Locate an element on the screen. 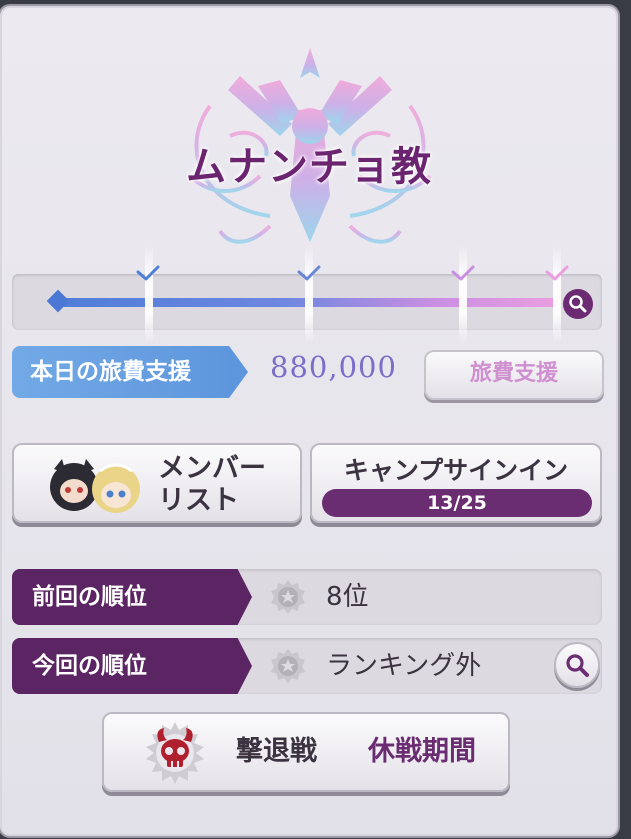 The width and height of the screenshot is (631, 839). travel-support-button: 旅費支援 is located at coordinates (514, 375).